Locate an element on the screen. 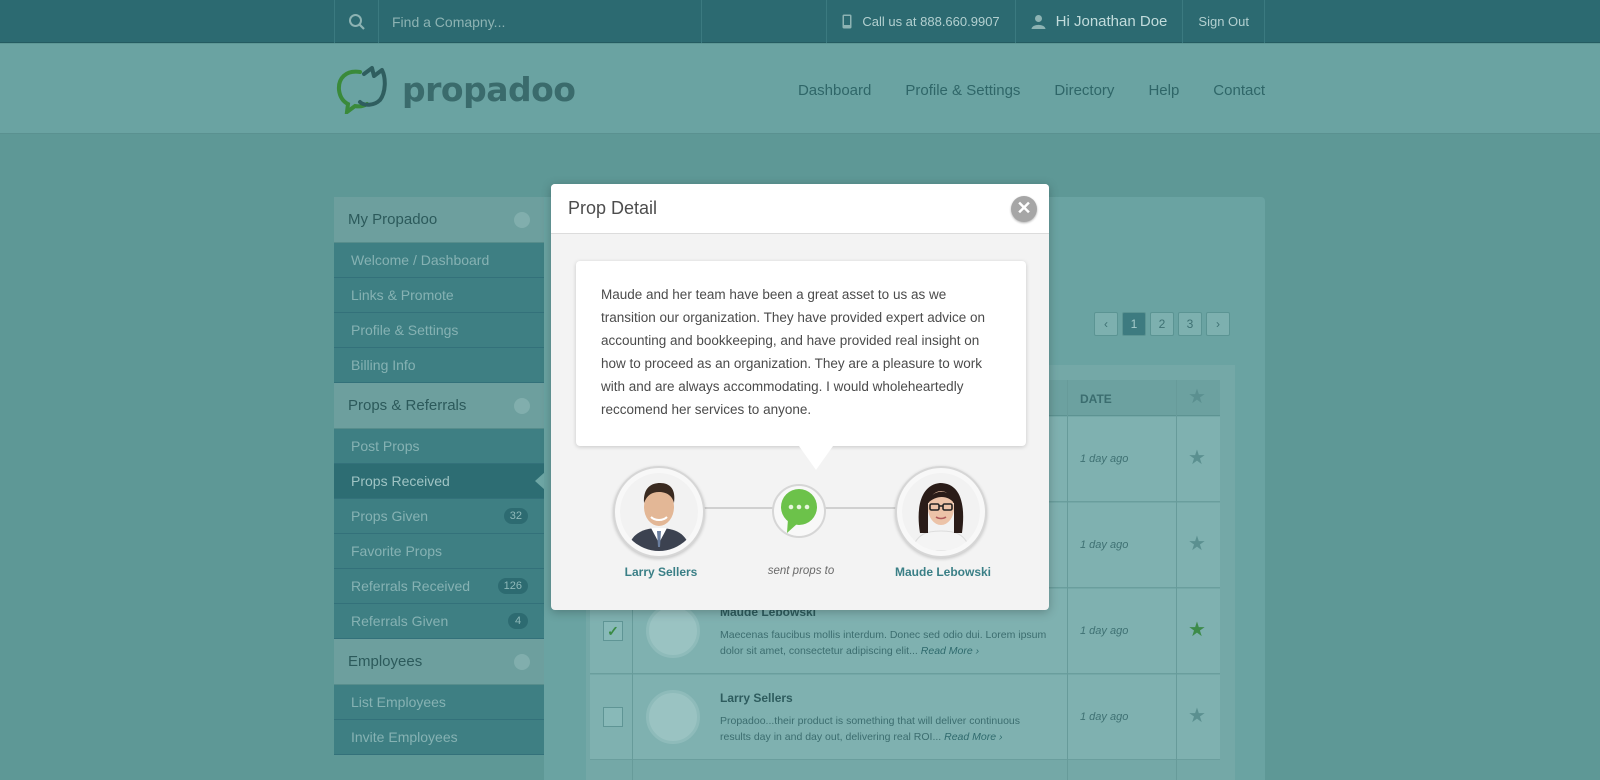  phone-text: Call us at 888.660.9907 is located at coordinates (931, 21).